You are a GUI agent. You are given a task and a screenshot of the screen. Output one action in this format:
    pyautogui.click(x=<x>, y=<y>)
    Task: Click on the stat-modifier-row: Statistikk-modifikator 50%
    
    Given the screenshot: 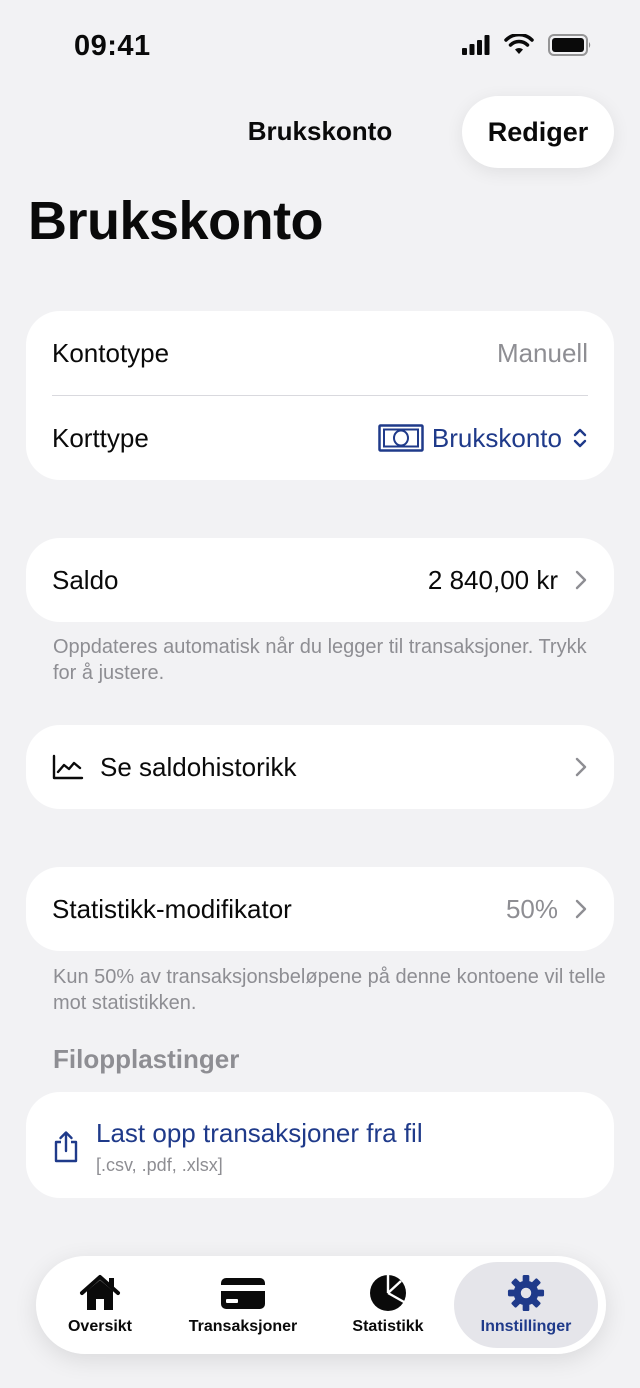 What is the action you would take?
    pyautogui.click(x=320, y=909)
    